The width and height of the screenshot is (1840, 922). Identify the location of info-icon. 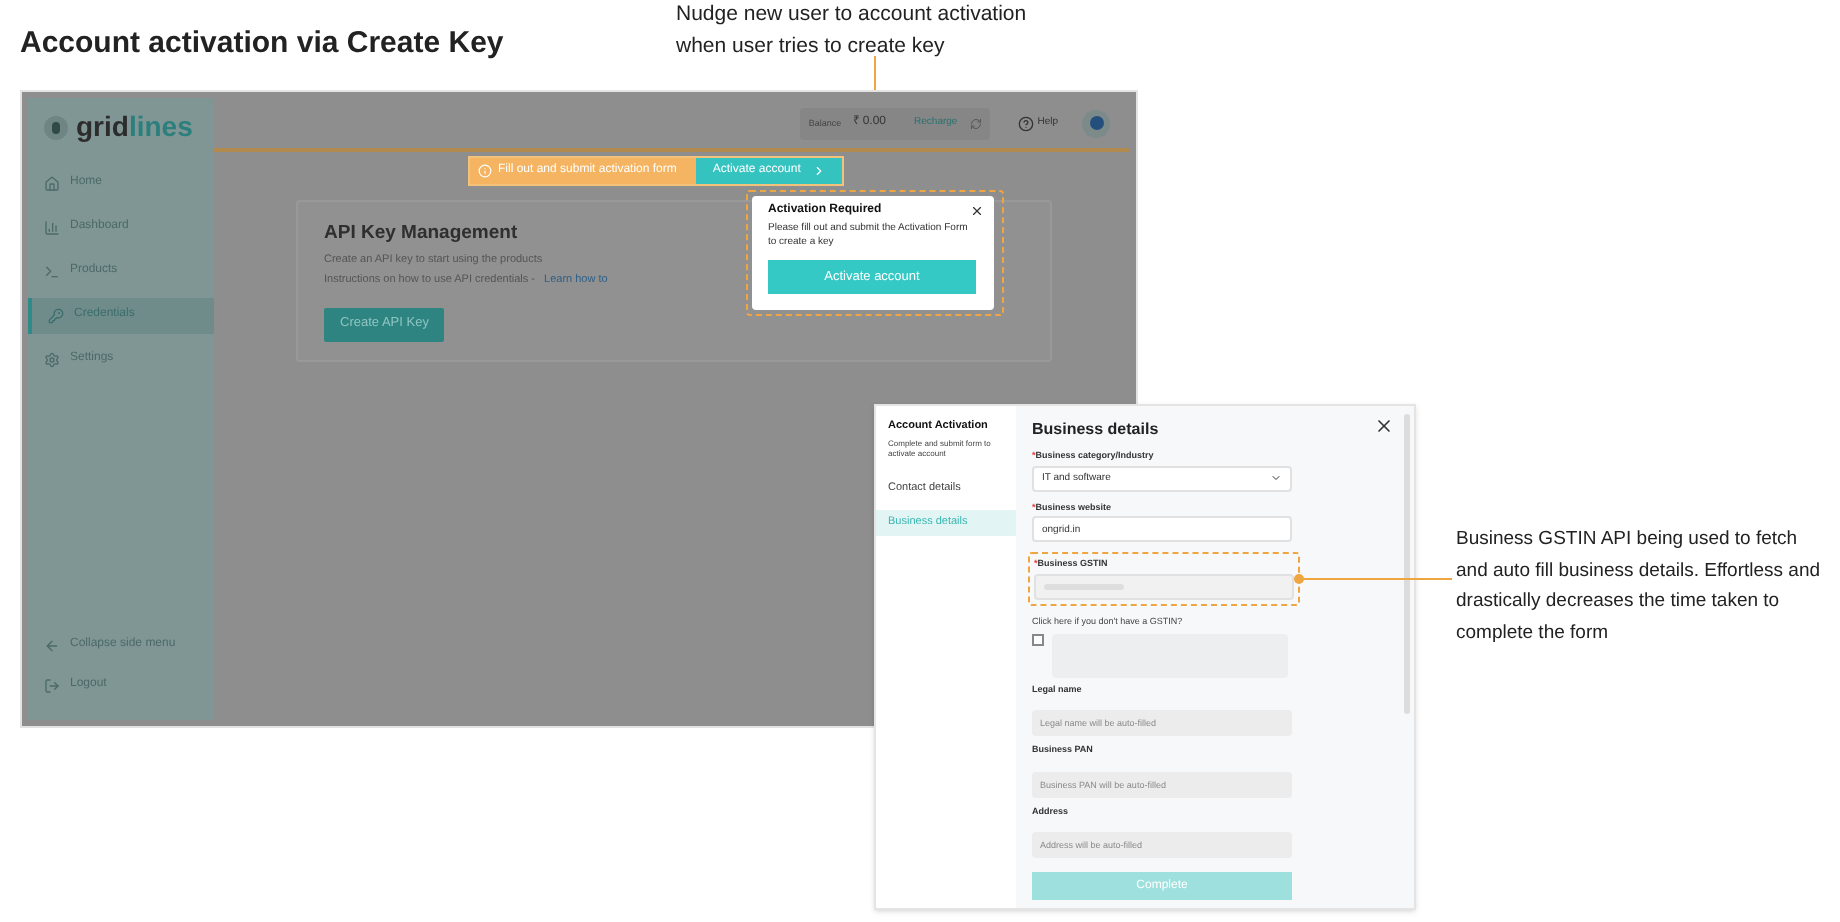
(485, 171).